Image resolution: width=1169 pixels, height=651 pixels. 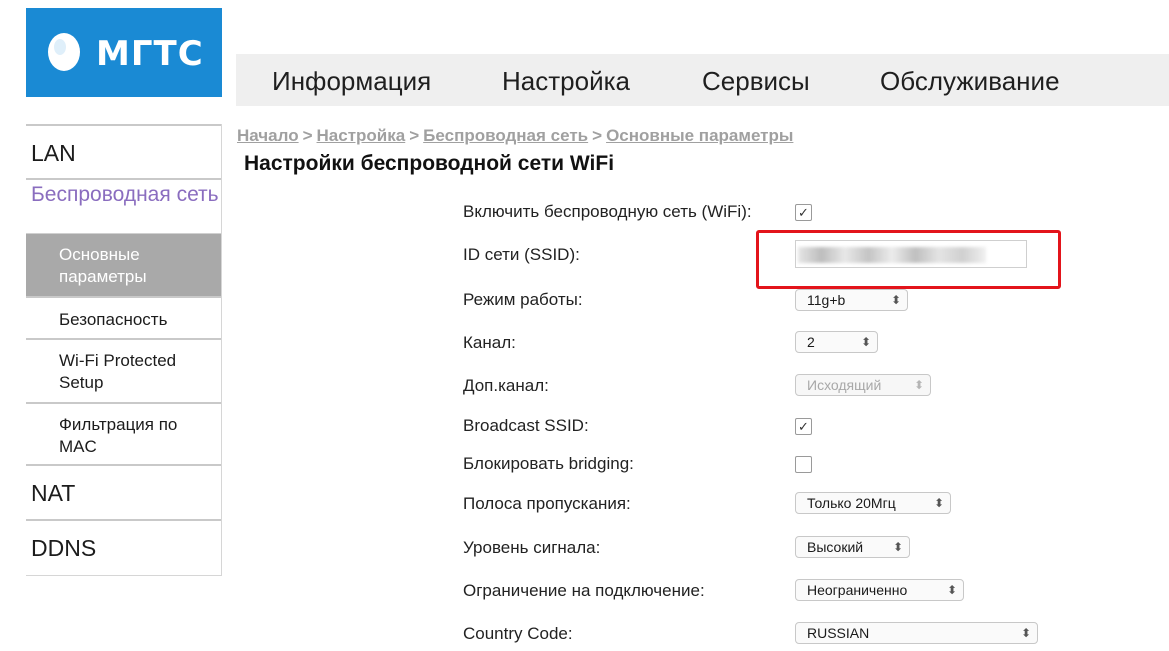 What do you see at coordinates (532, 547) in the screenshot?
I see `signal-level-label: Уровень сигнала:` at bounding box center [532, 547].